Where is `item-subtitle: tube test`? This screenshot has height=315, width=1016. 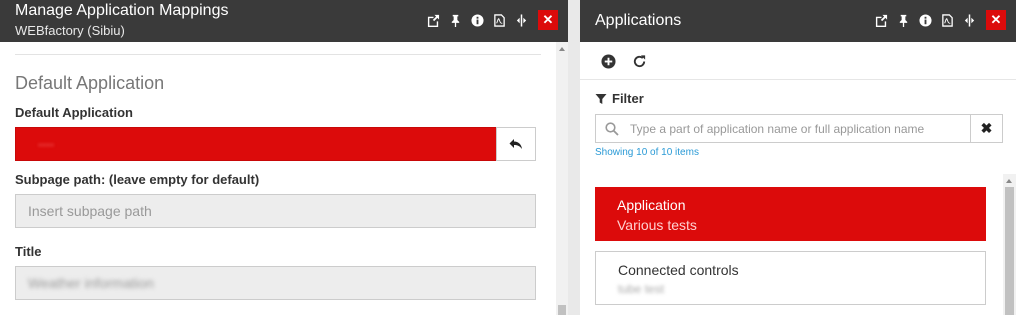
item-subtitle: tube test is located at coordinates (641, 289).